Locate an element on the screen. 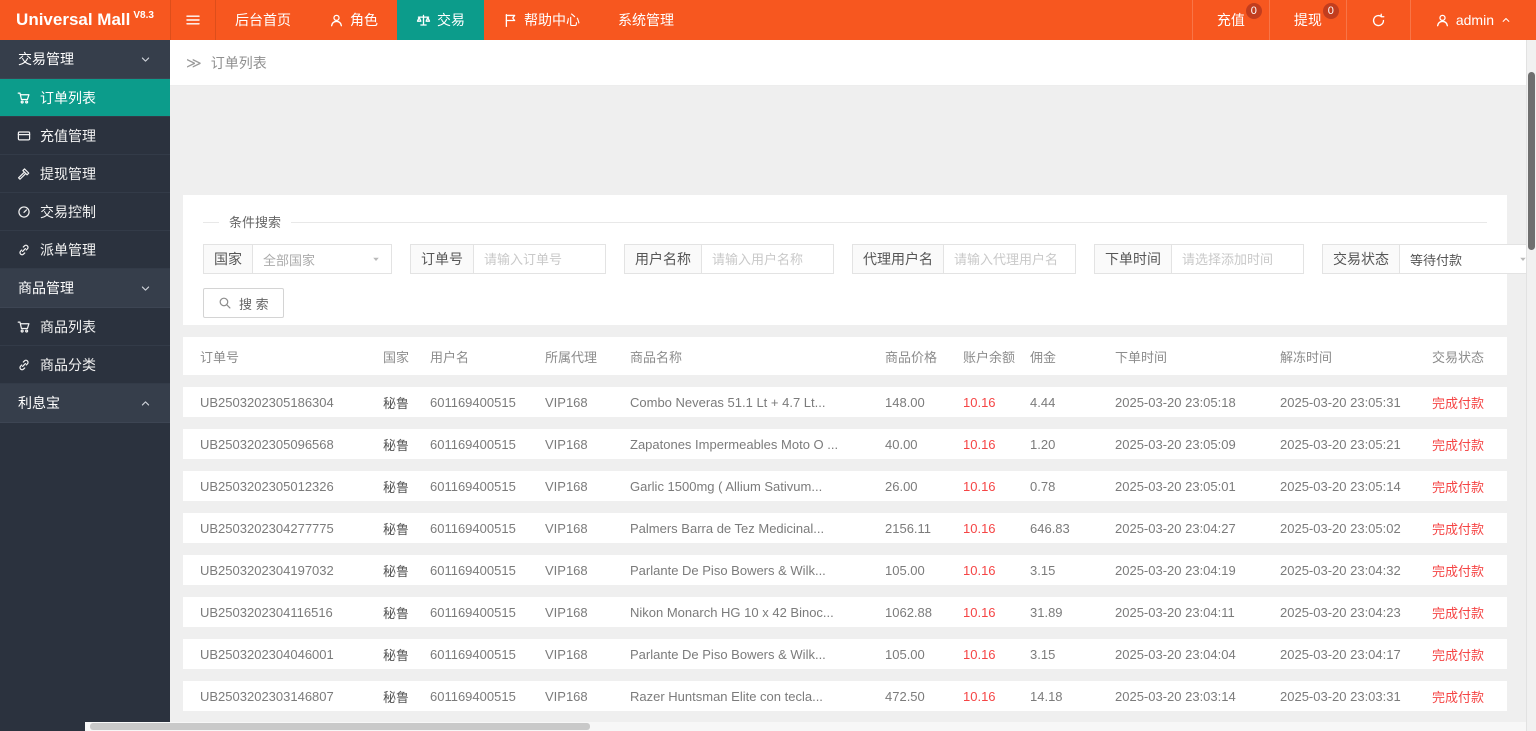  top-nav: 后台首页 角色 交易 帮助中心 系统管理 is located at coordinates (454, 20).